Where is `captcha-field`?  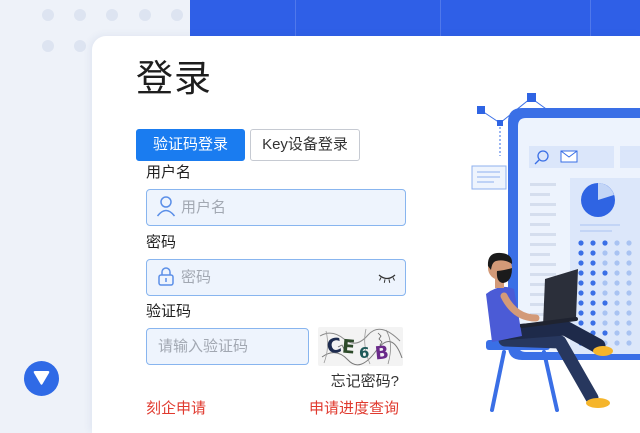
captcha-field is located at coordinates (227, 346).